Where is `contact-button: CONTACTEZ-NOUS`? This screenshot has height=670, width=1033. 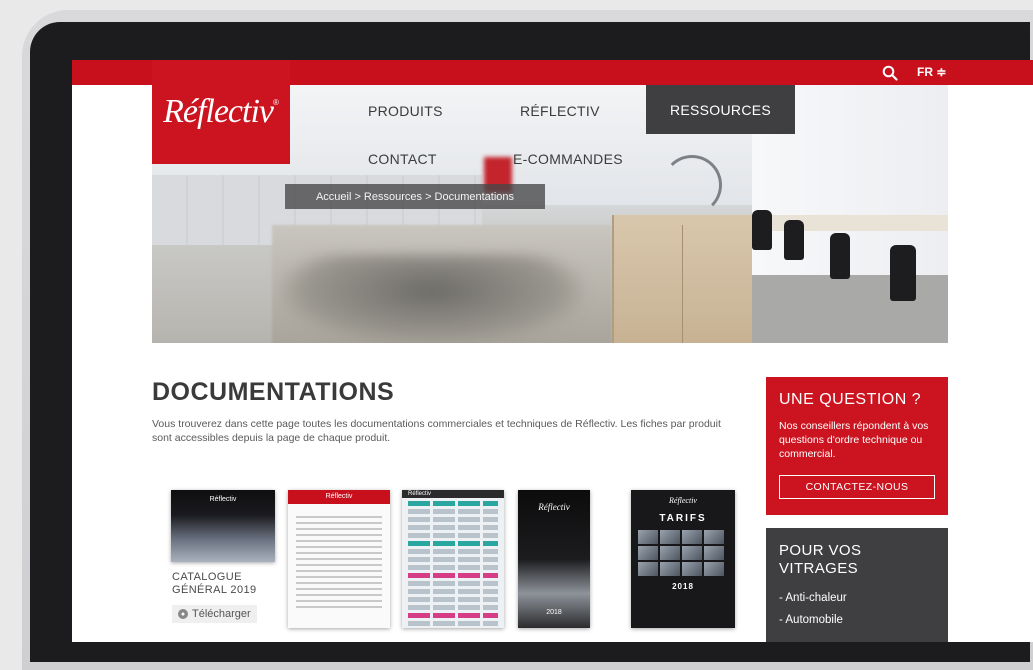
contact-button: CONTACTEZ-NOUS is located at coordinates (857, 487).